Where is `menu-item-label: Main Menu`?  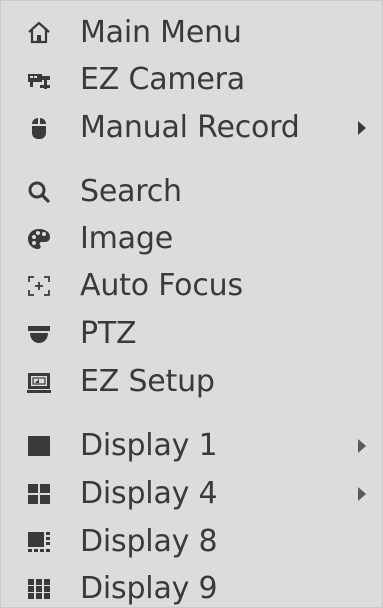
menu-item-label: Main Menu is located at coordinates (161, 32).